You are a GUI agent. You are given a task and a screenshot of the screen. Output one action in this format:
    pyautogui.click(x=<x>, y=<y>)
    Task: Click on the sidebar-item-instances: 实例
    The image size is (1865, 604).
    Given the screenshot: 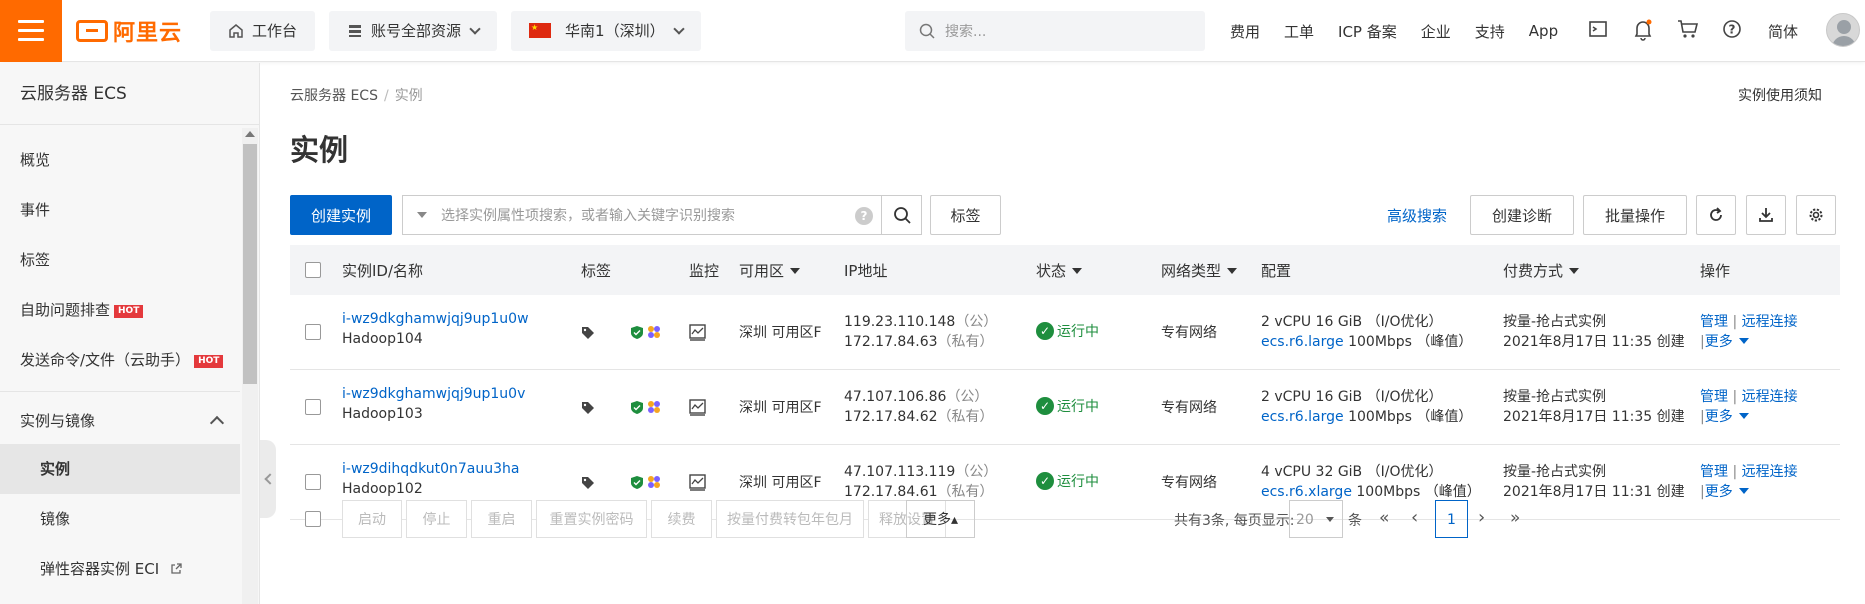 What is the action you would take?
    pyautogui.click(x=120, y=469)
    